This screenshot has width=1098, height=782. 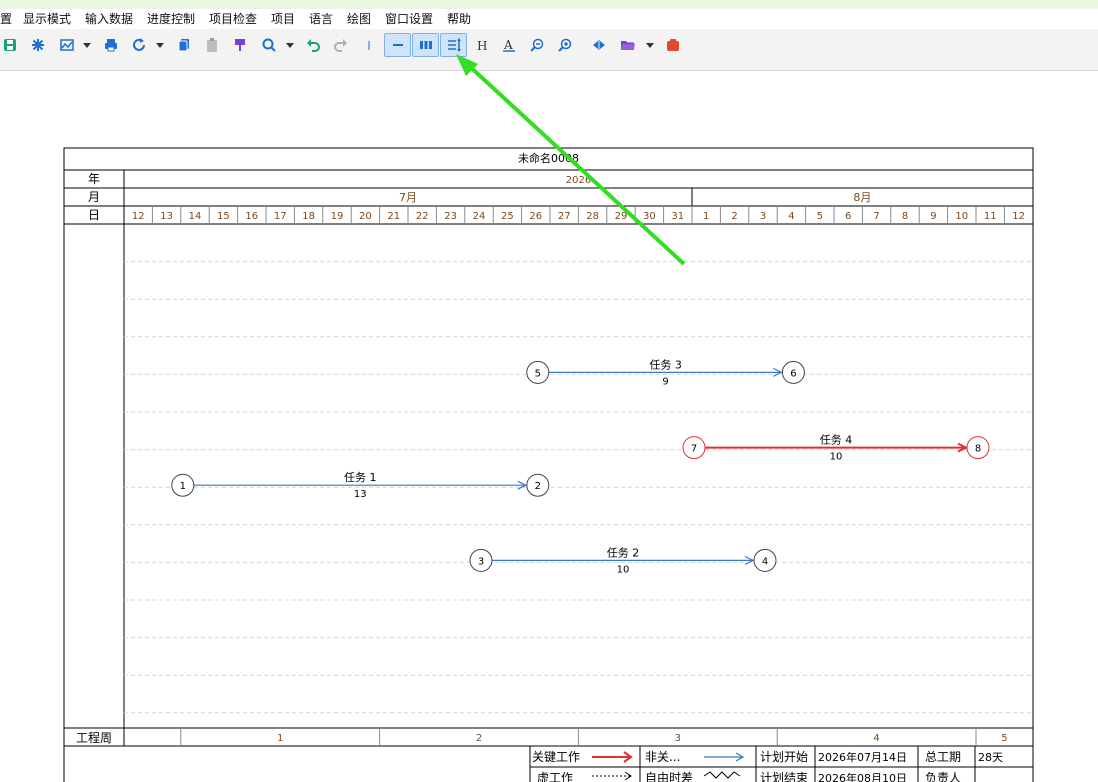 I want to click on day-label: 16, so click(x=251, y=216).